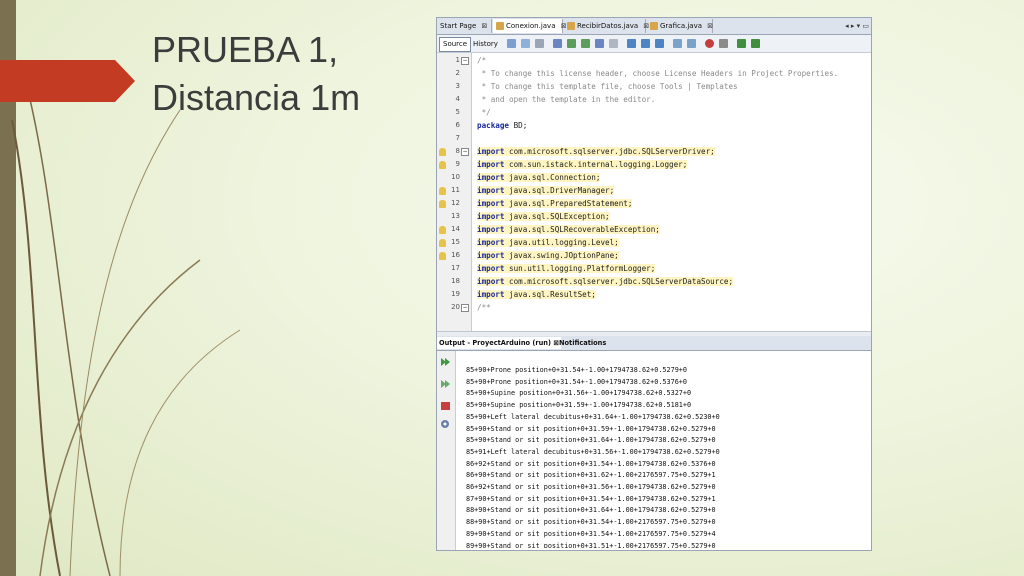 The image size is (1024, 576). Describe the element at coordinates (445, 384) in the screenshot. I see `rerun-with-options-icon` at that location.